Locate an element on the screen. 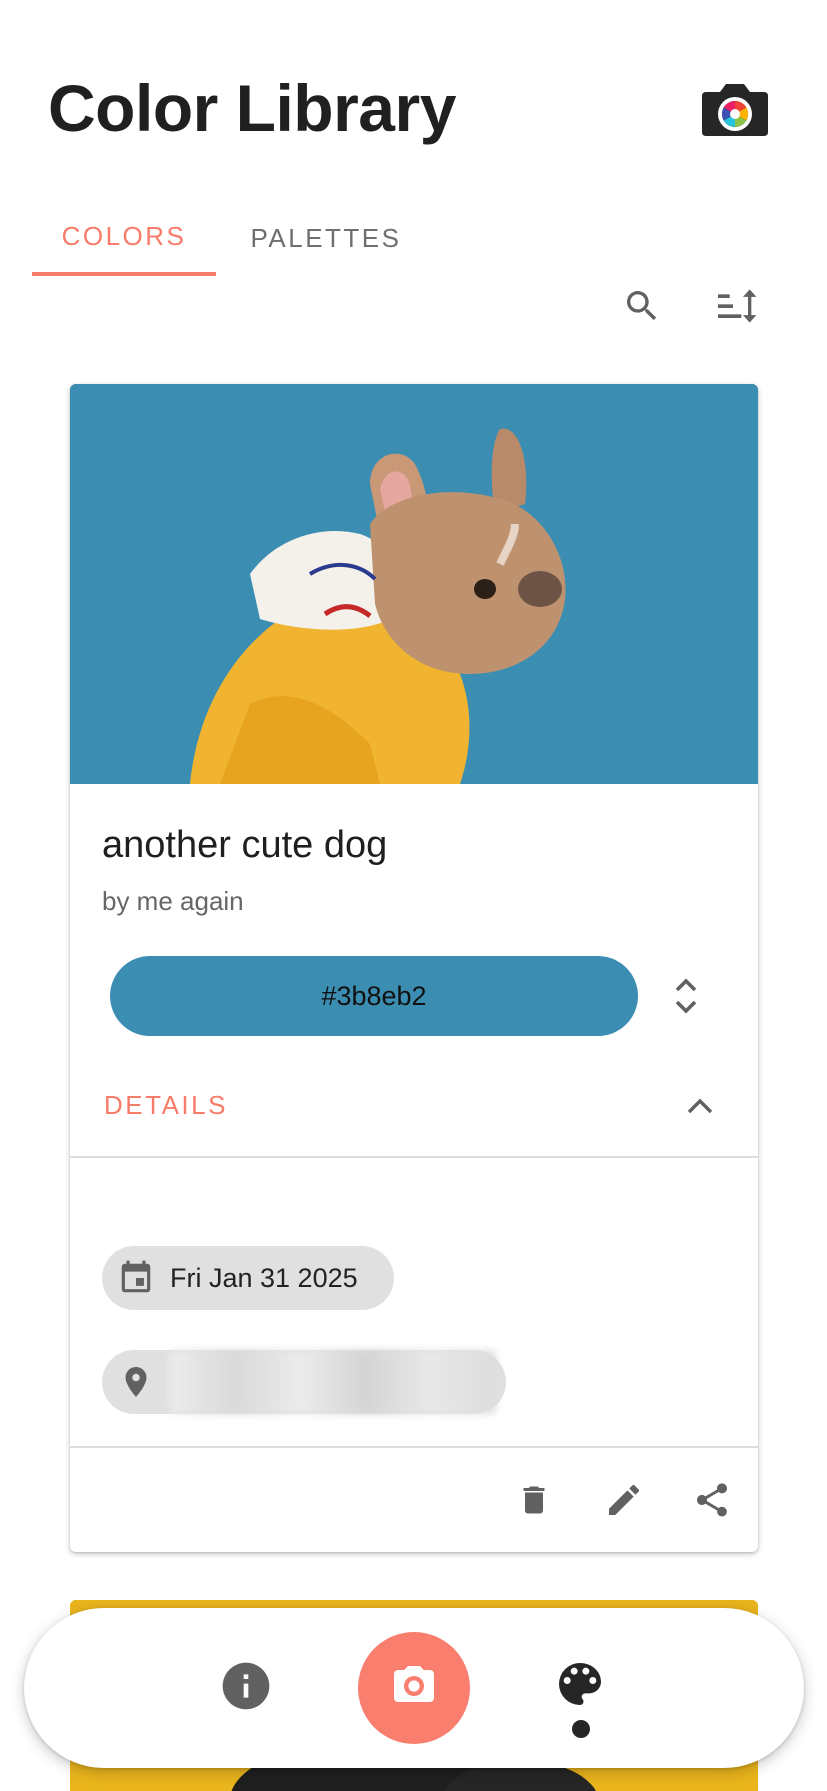  location-pin-icon is located at coordinates (136, 1382).